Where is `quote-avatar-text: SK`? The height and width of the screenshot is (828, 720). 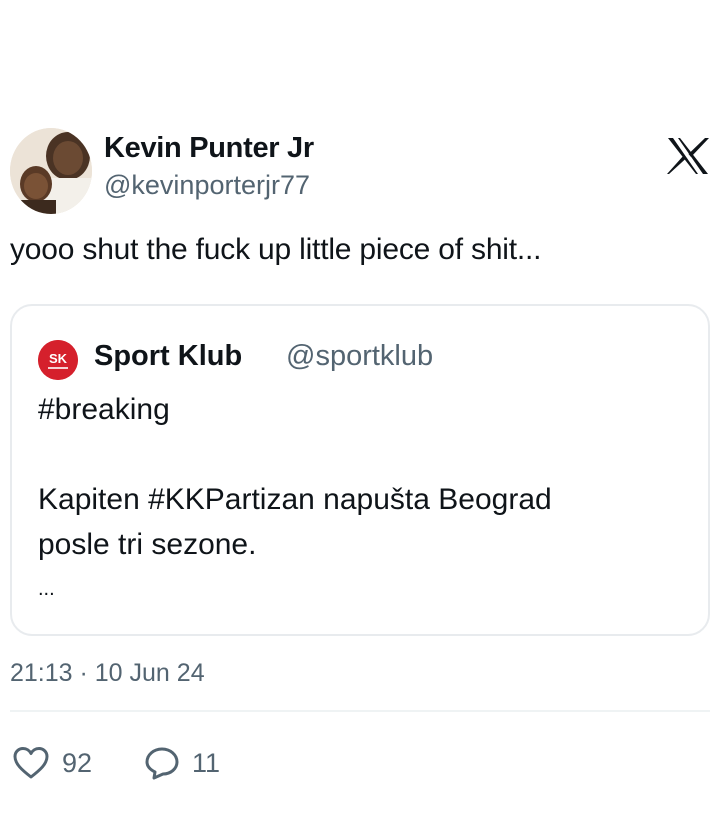 quote-avatar-text: SK is located at coordinates (58, 358).